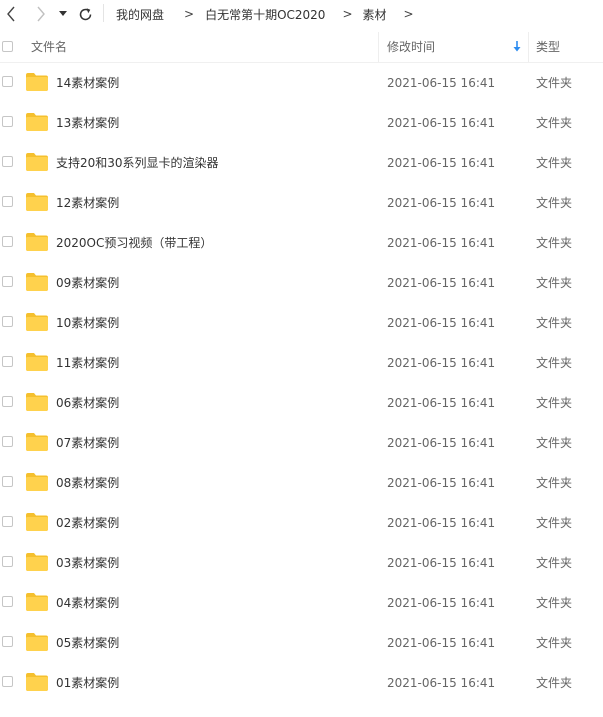 The height and width of the screenshot is (717, 603). What do you see at coordinates (87, 523) in the screenshot?
I see `file-name: 02素材案例` at bounding box center [87, 523].